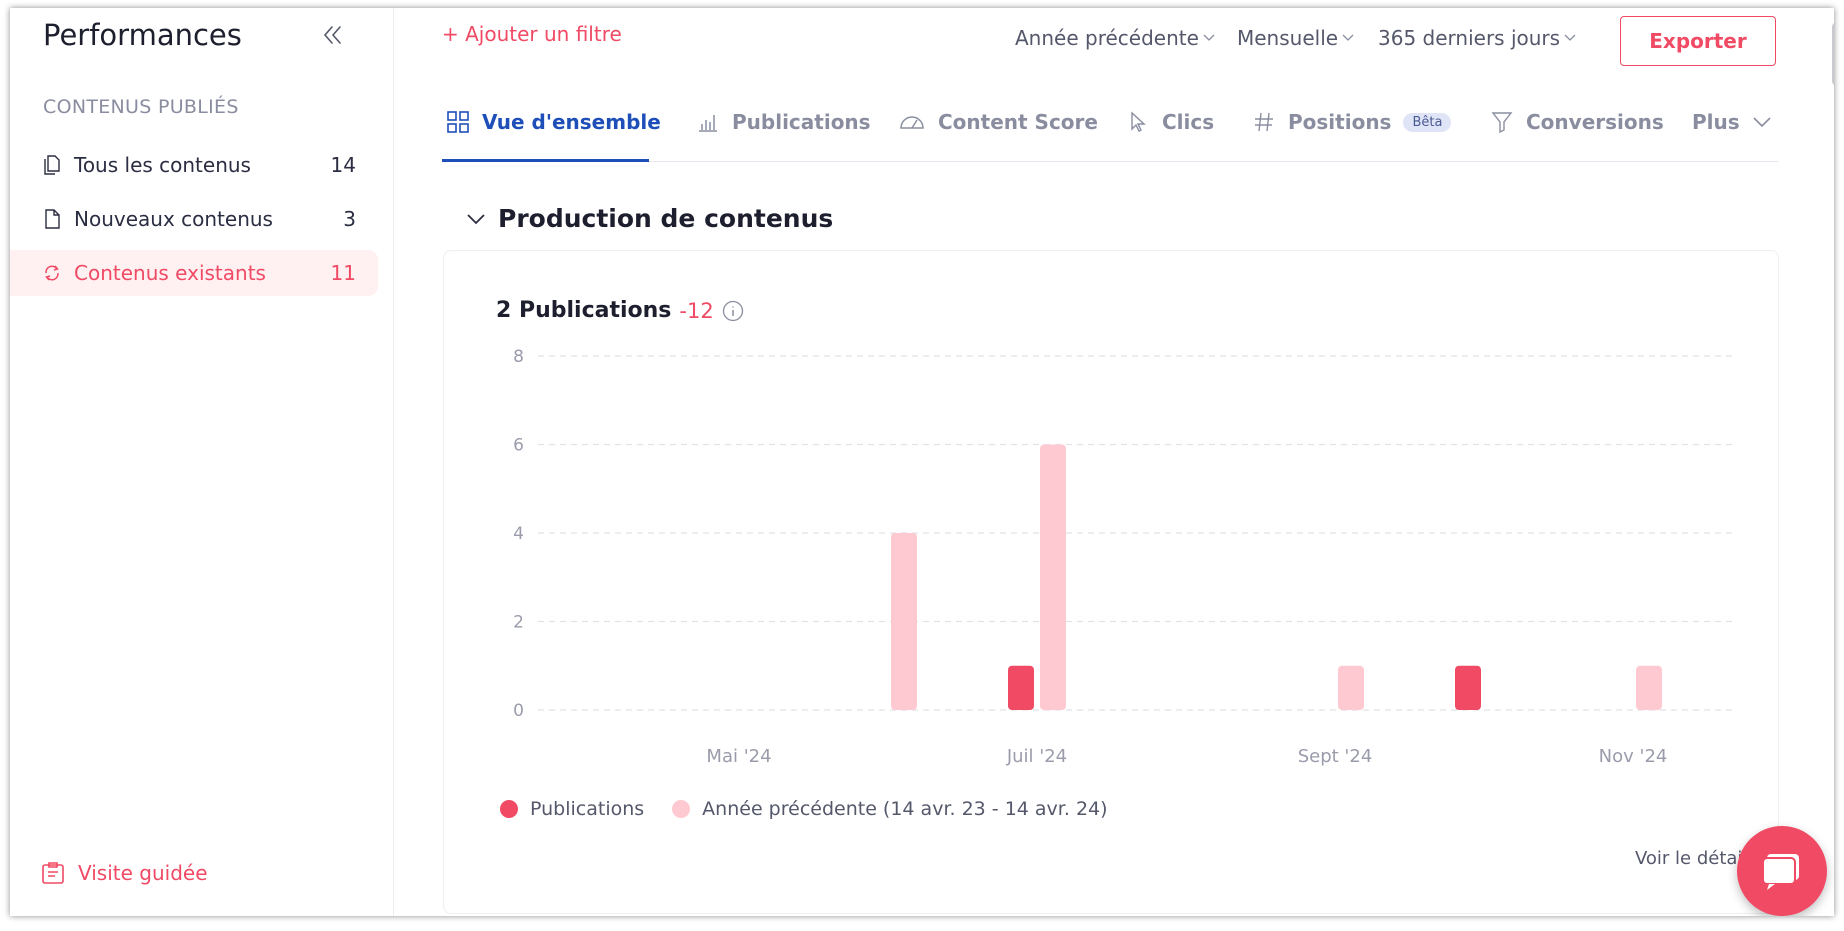  I want to click on grid-icon, so click(458, 122).